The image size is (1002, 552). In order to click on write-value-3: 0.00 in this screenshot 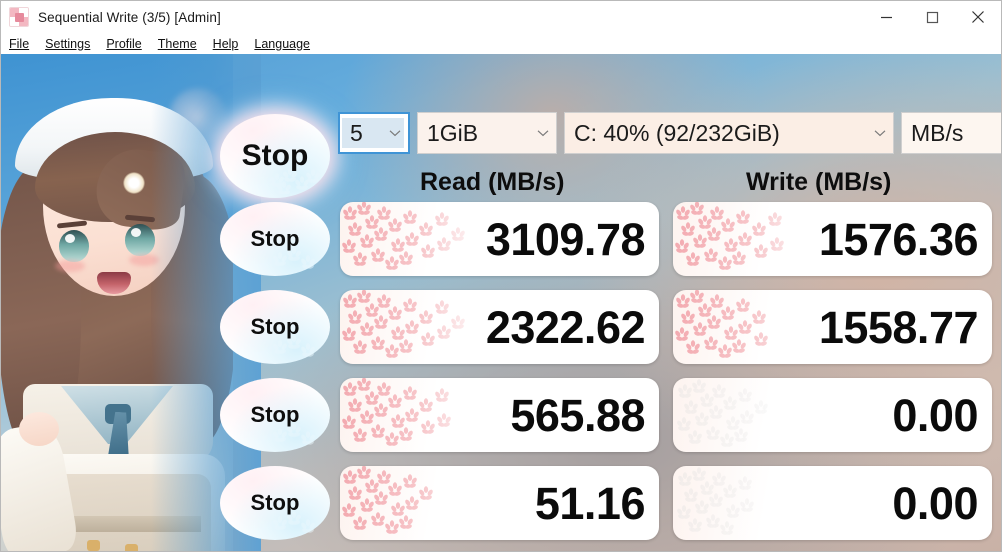, I will do `click(935, 415)`.